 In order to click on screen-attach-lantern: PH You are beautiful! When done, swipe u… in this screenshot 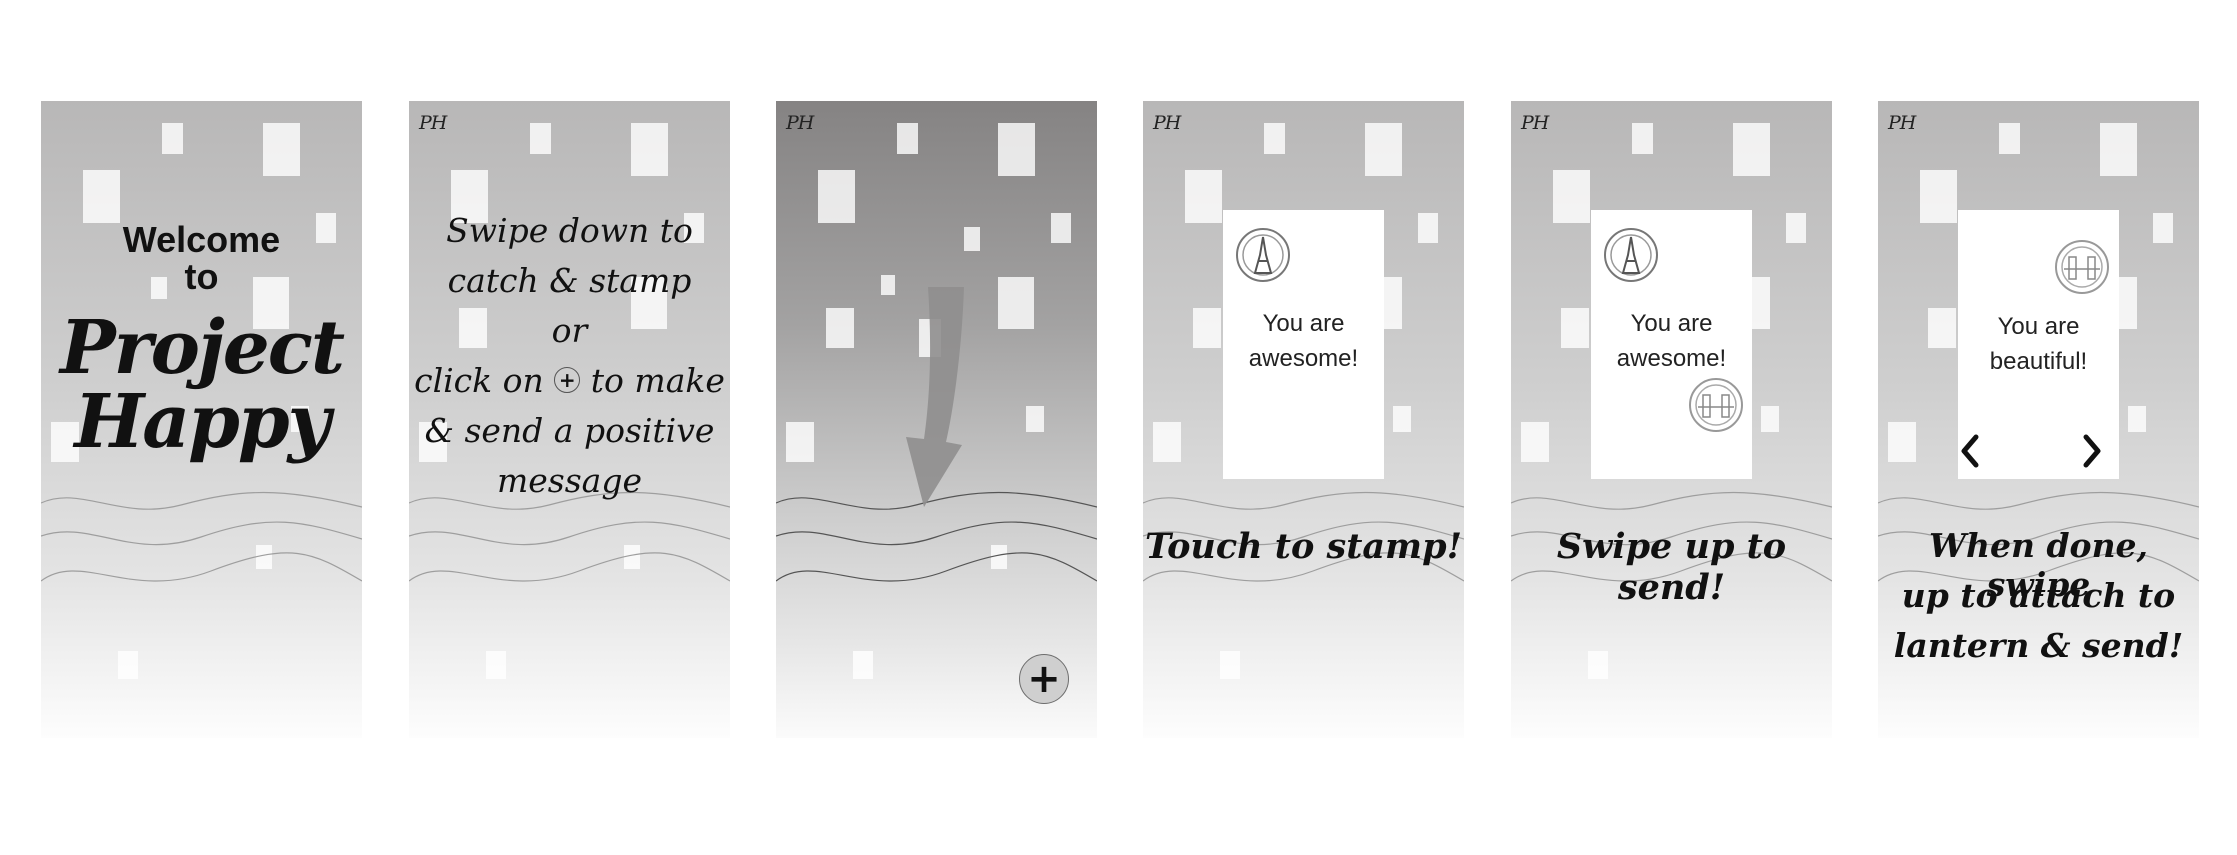, I will do `click(2038, 419)`.